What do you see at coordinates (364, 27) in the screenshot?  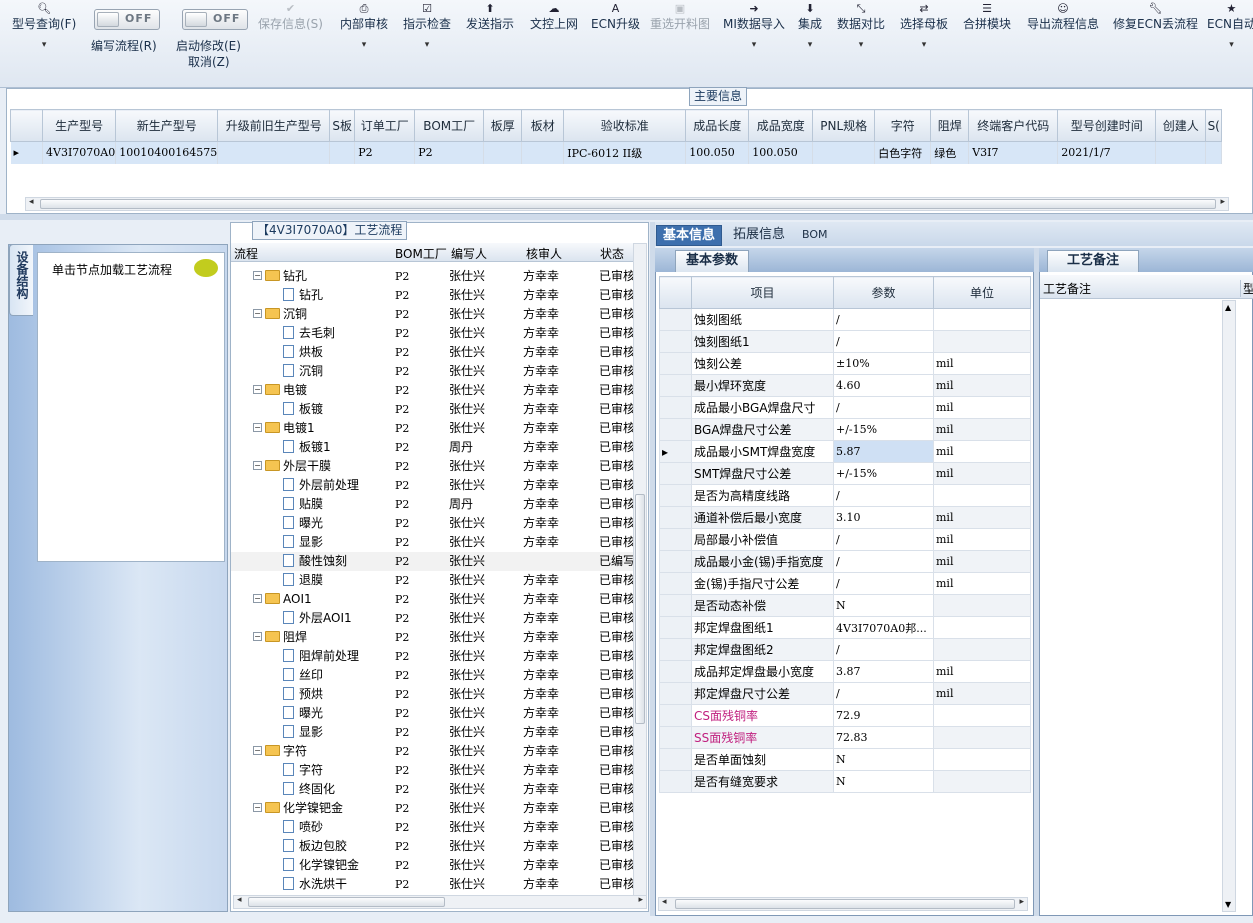 I see `print-button: ⎙ 内部审核 ▾` at bounding box center [364, 27].